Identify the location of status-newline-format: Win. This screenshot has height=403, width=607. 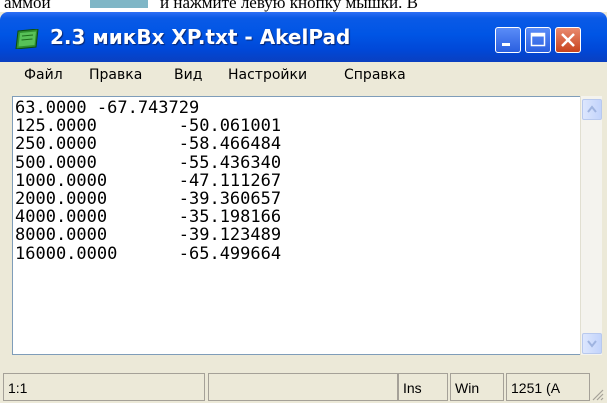
(477, 387).